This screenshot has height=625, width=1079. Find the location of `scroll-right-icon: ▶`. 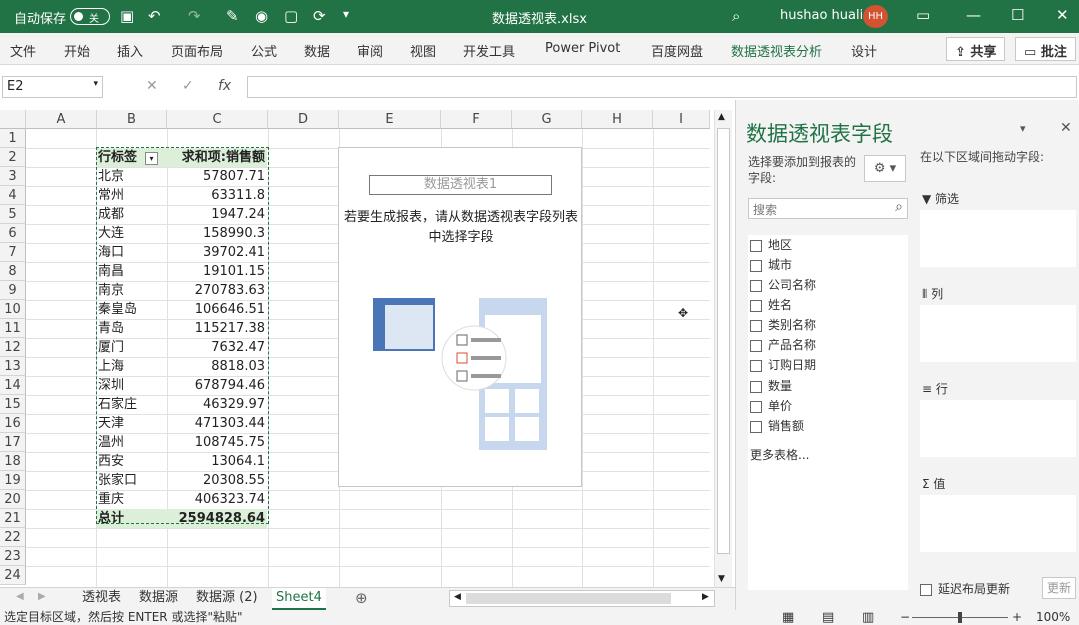

scroll-right-icon: ▶ is located at coordinates (705, 597).